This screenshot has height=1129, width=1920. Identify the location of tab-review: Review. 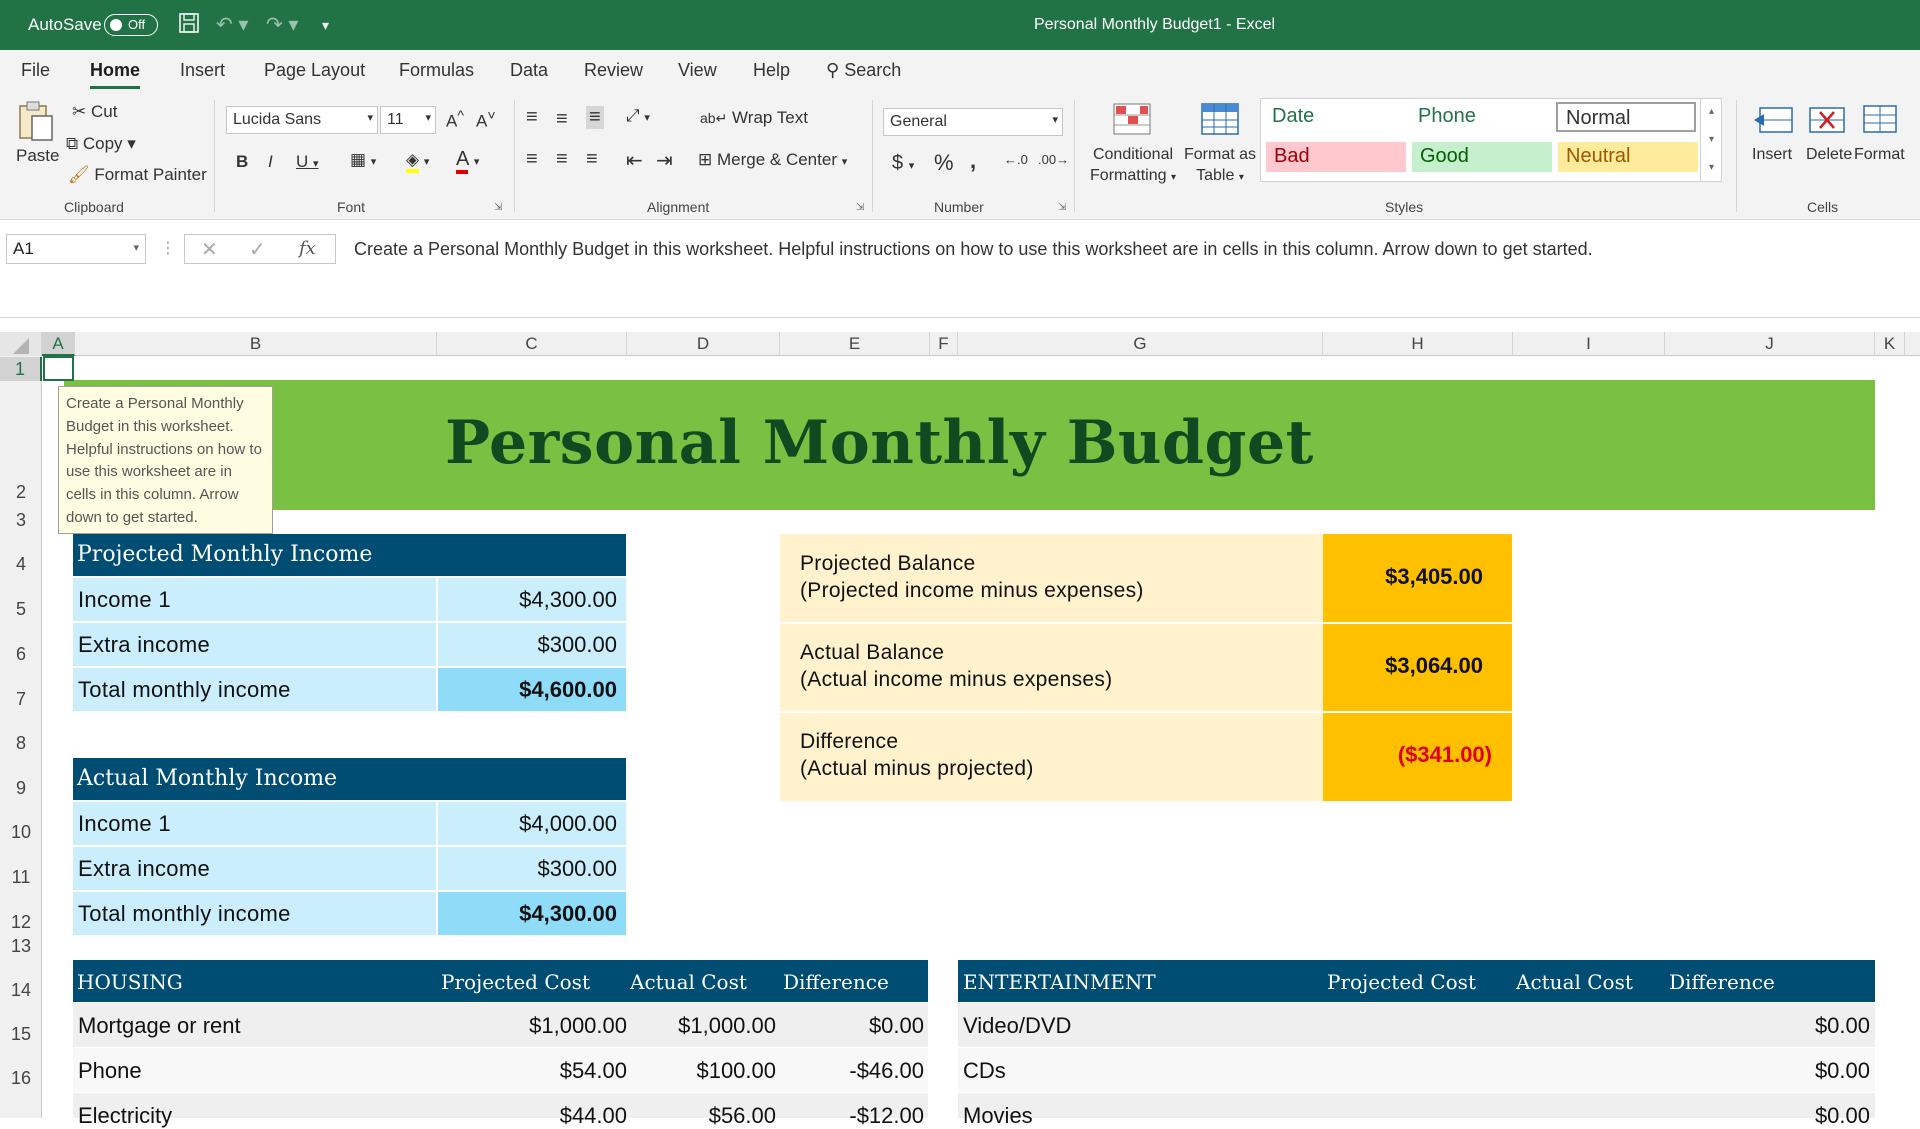
(613, 70).